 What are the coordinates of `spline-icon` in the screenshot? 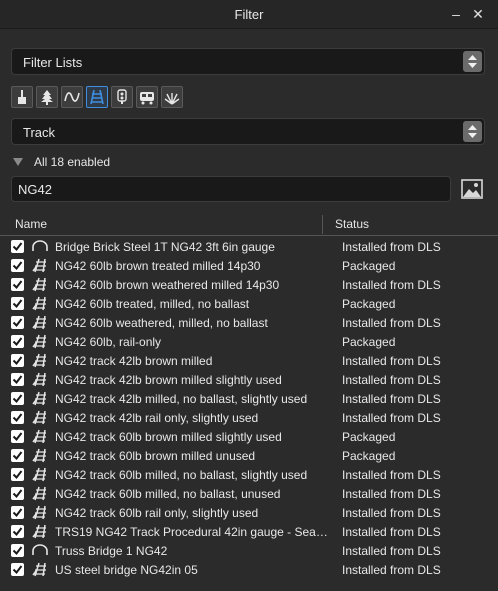 It's located at (72, 97).